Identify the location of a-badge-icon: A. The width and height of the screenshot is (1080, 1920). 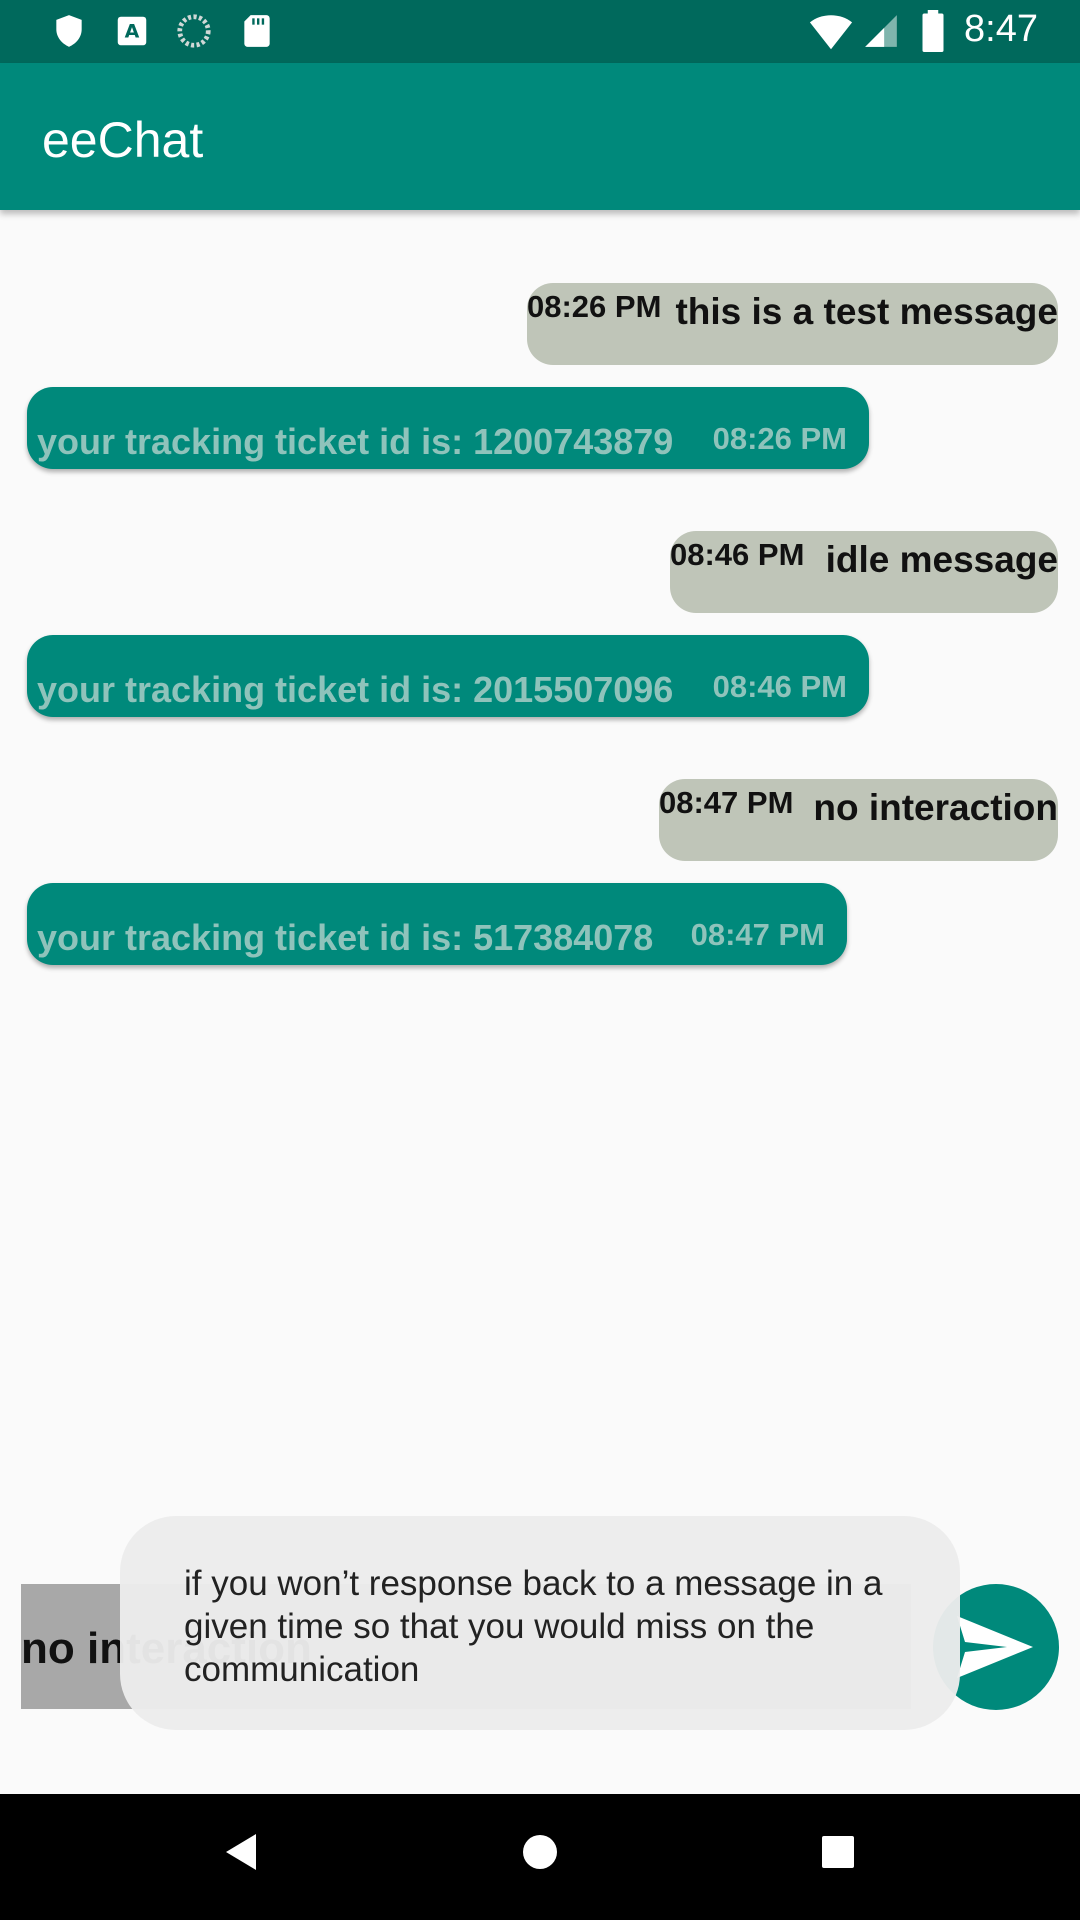
(132, 31).